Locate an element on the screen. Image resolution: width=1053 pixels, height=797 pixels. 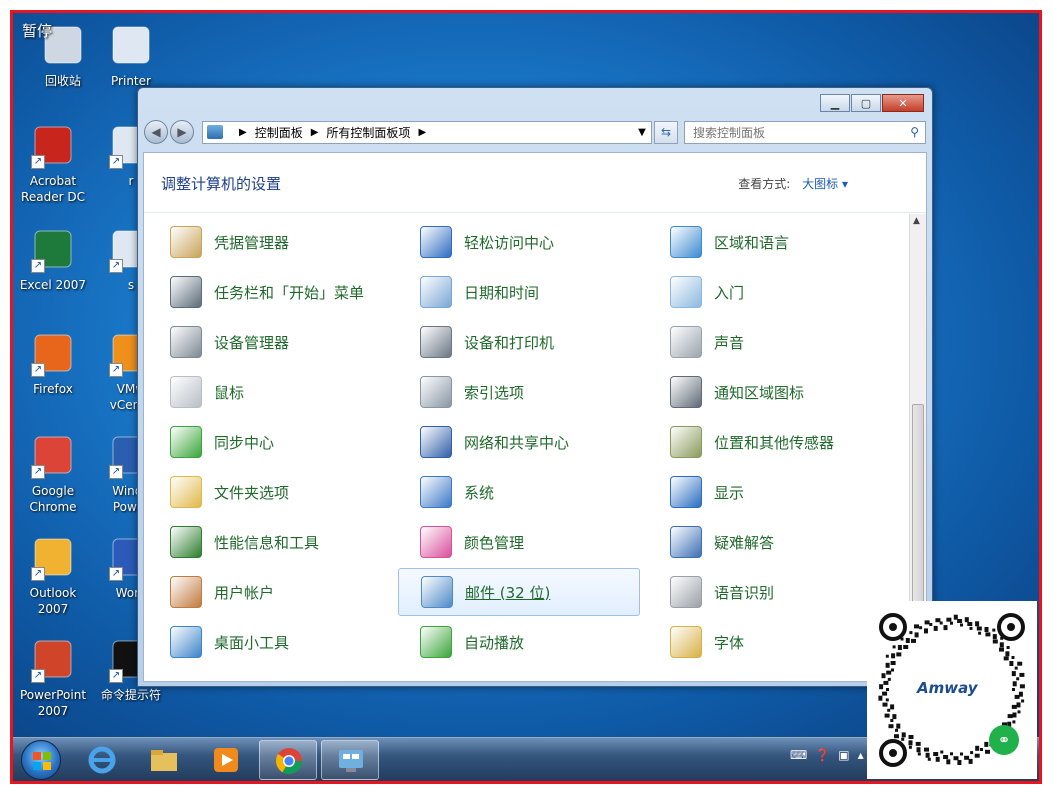
control-panel-icon is located at coordinates (351, 761).